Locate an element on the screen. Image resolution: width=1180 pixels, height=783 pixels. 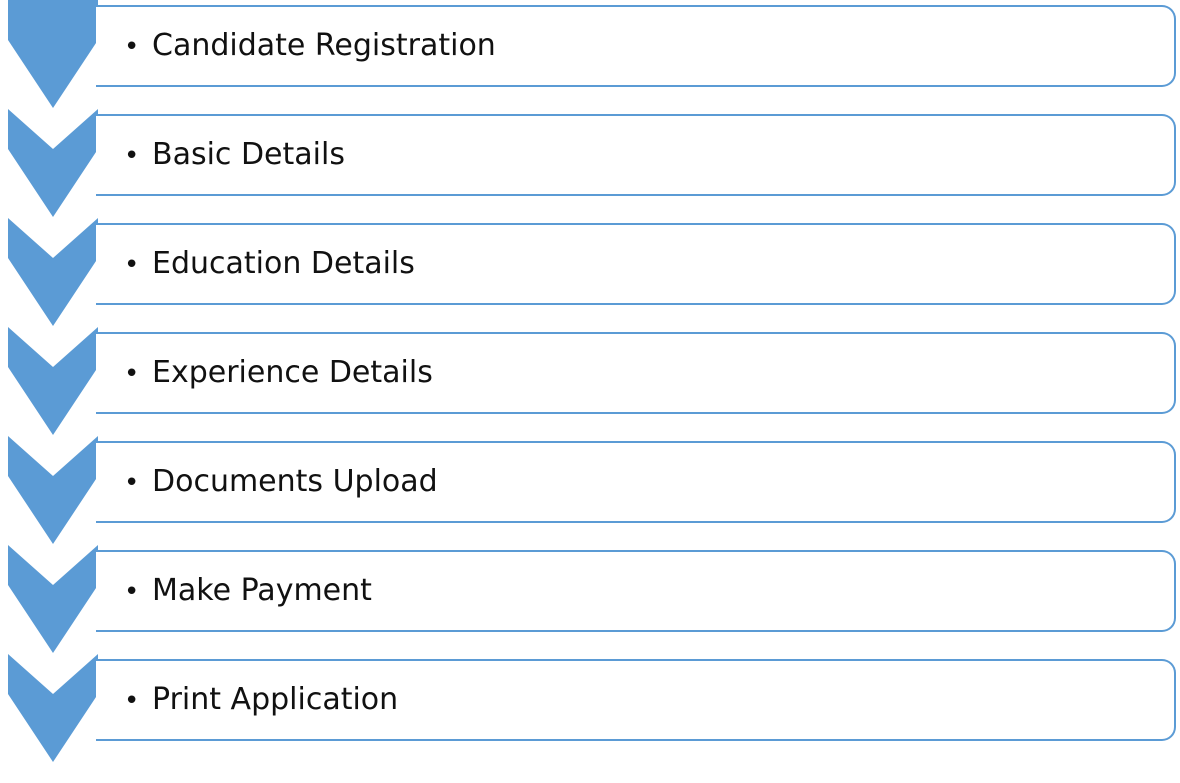
step-label: • Basic Details is located at coordinates (234, 155).